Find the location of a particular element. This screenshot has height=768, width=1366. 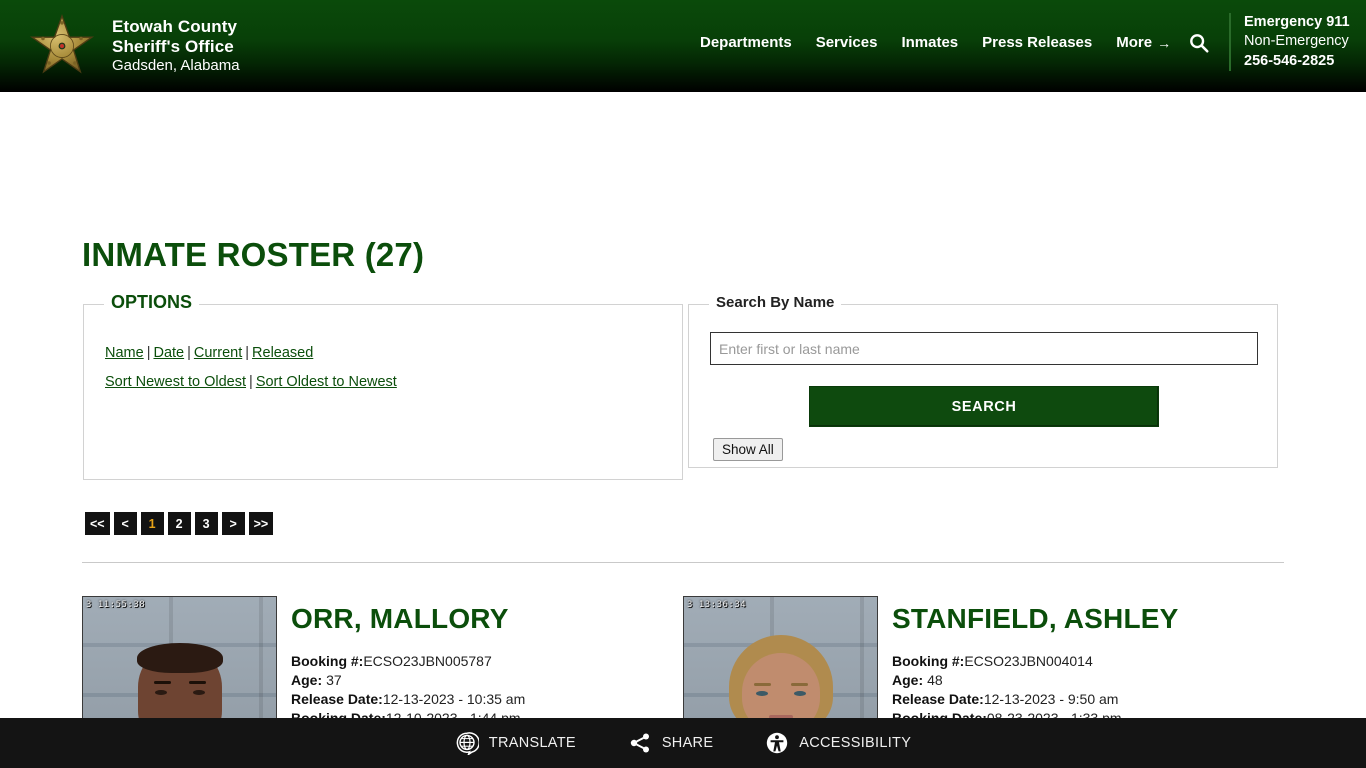

accessibility-icon is located at coordinates (777, 743).